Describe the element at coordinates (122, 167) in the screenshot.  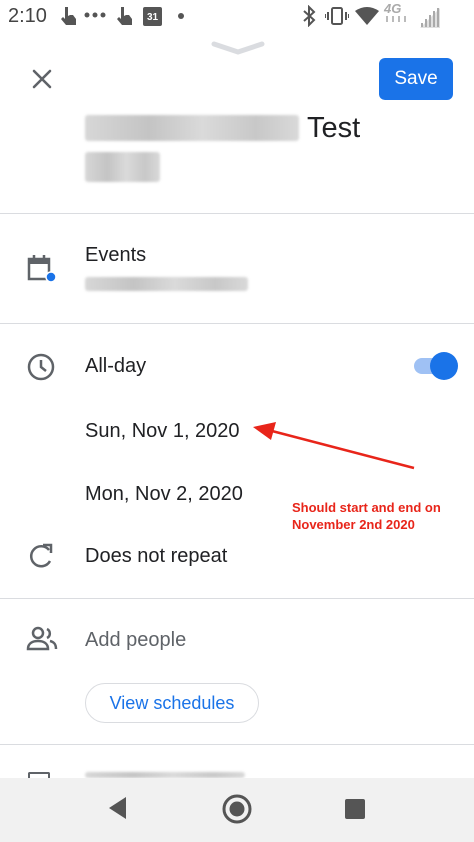
I see `redacted-subtitle` at that location.